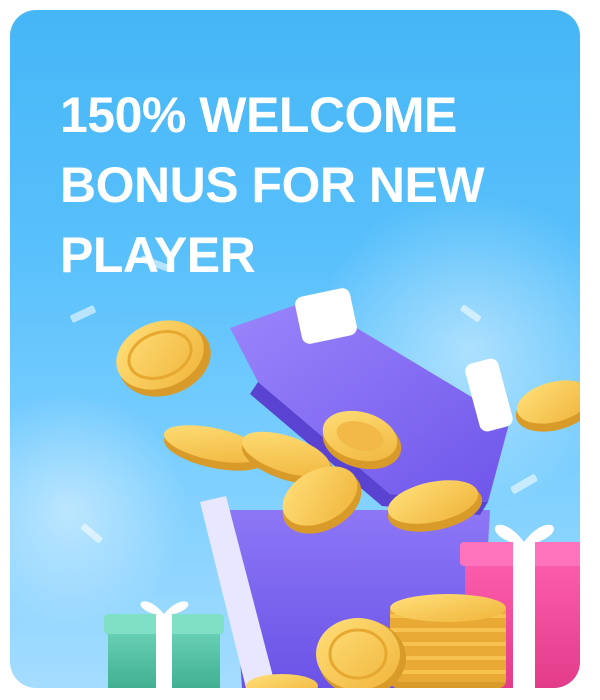 This screenshot has width=600, height=700. Describe the element at coordinates (164, 644) in the screenshot. I see `gift-box-icon` at that location.